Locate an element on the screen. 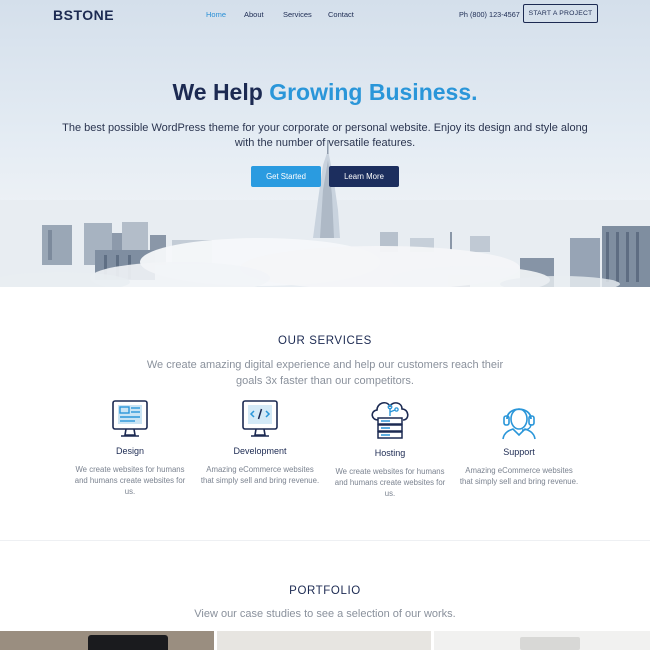 This screenshot has width=650, height=650. portfolio-item is located at coordinates (324, 640).